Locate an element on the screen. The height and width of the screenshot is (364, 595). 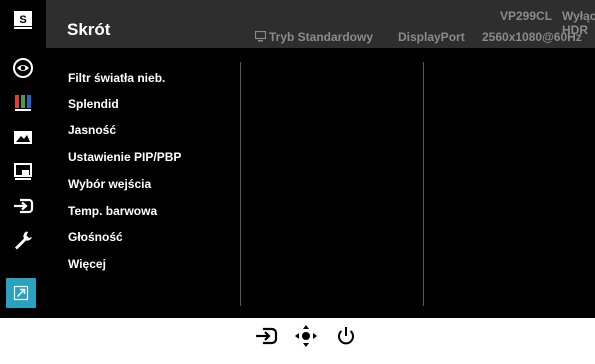
menu-item-more: Więcej is located at coordinates (87, 264).